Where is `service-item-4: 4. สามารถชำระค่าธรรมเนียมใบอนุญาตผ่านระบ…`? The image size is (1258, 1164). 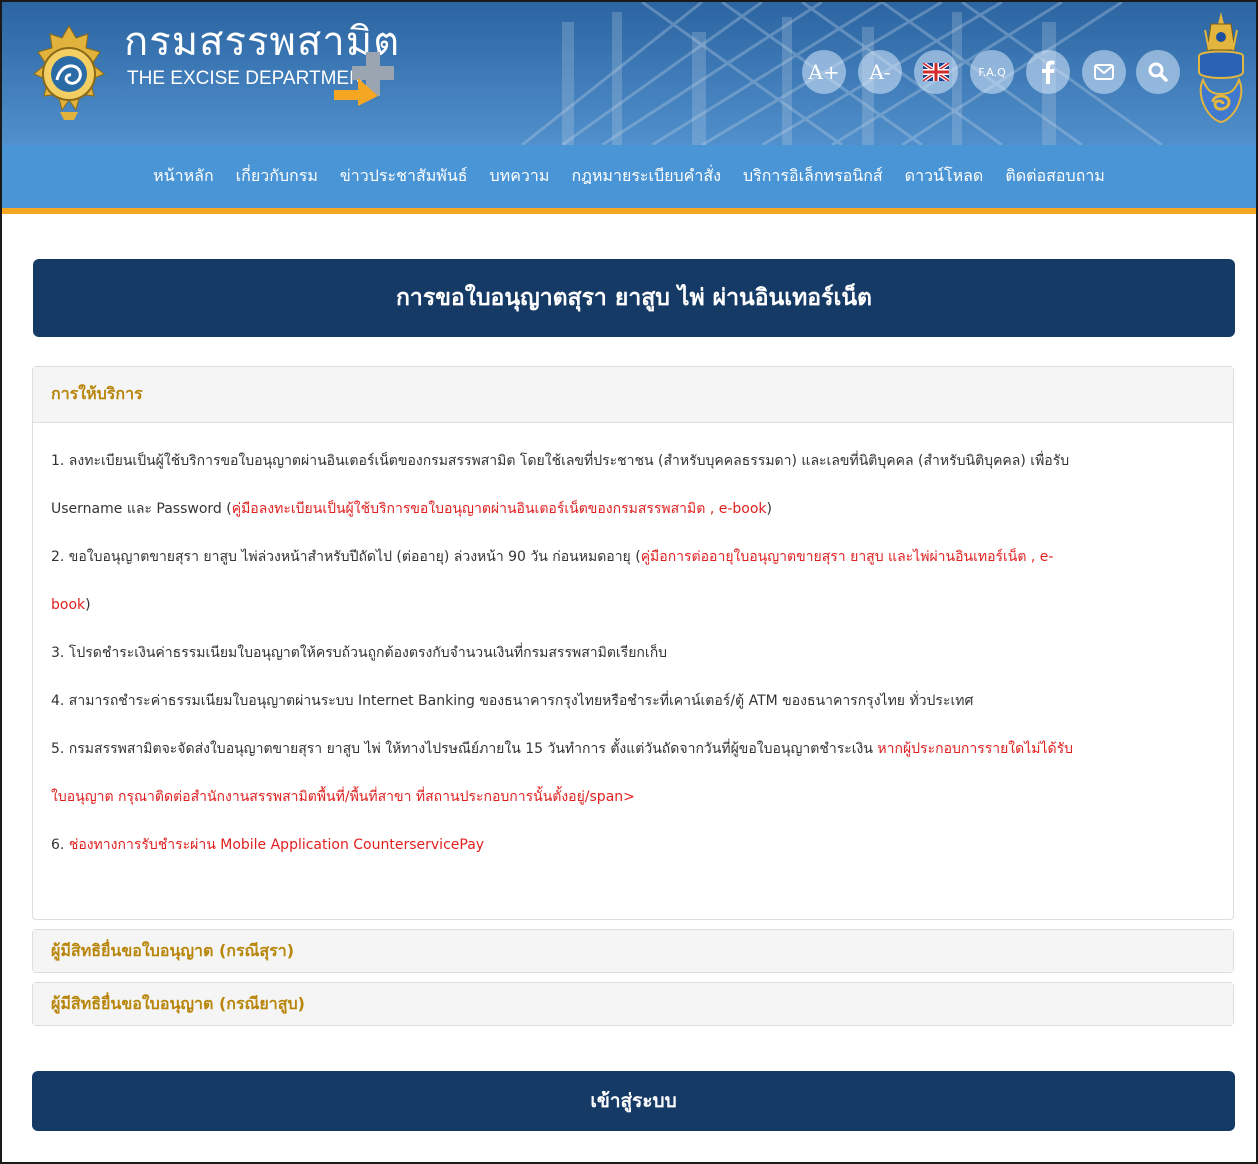 service-item-4: 4. สามารถชำระค่าธรรมเนียมใบอนุญาตผ่านระบ… is located at coordinates (633, 701).